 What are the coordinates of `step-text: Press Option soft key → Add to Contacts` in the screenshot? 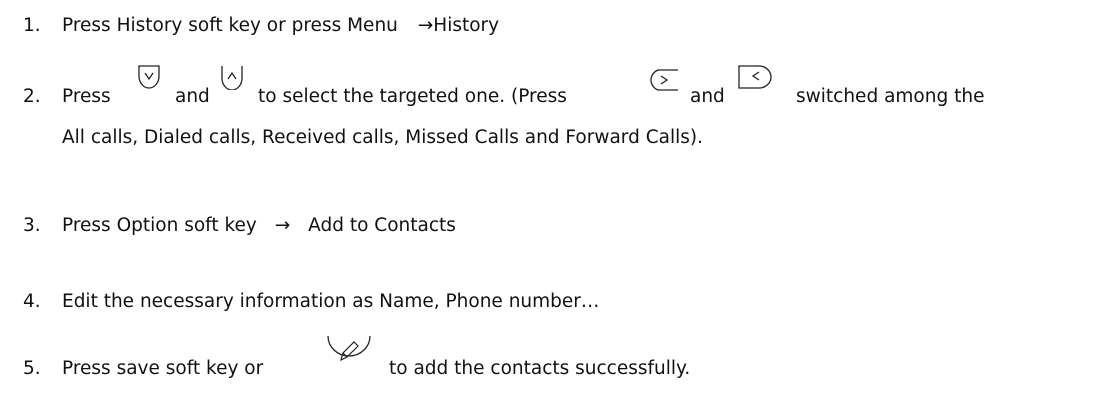 It's located at (259, 226).